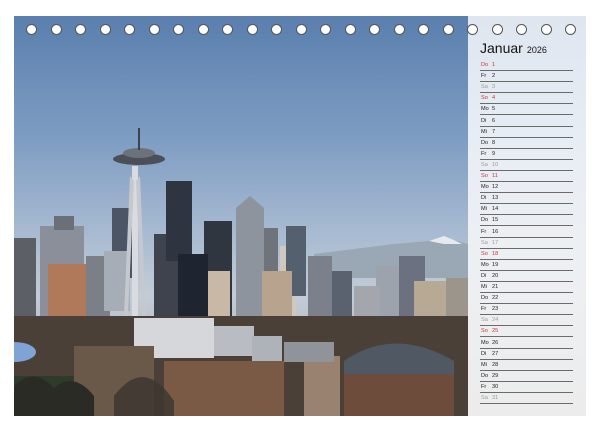 This screenshot has width=600, height=431. I want to click on day-row: Mo 5, so click(526, 110).